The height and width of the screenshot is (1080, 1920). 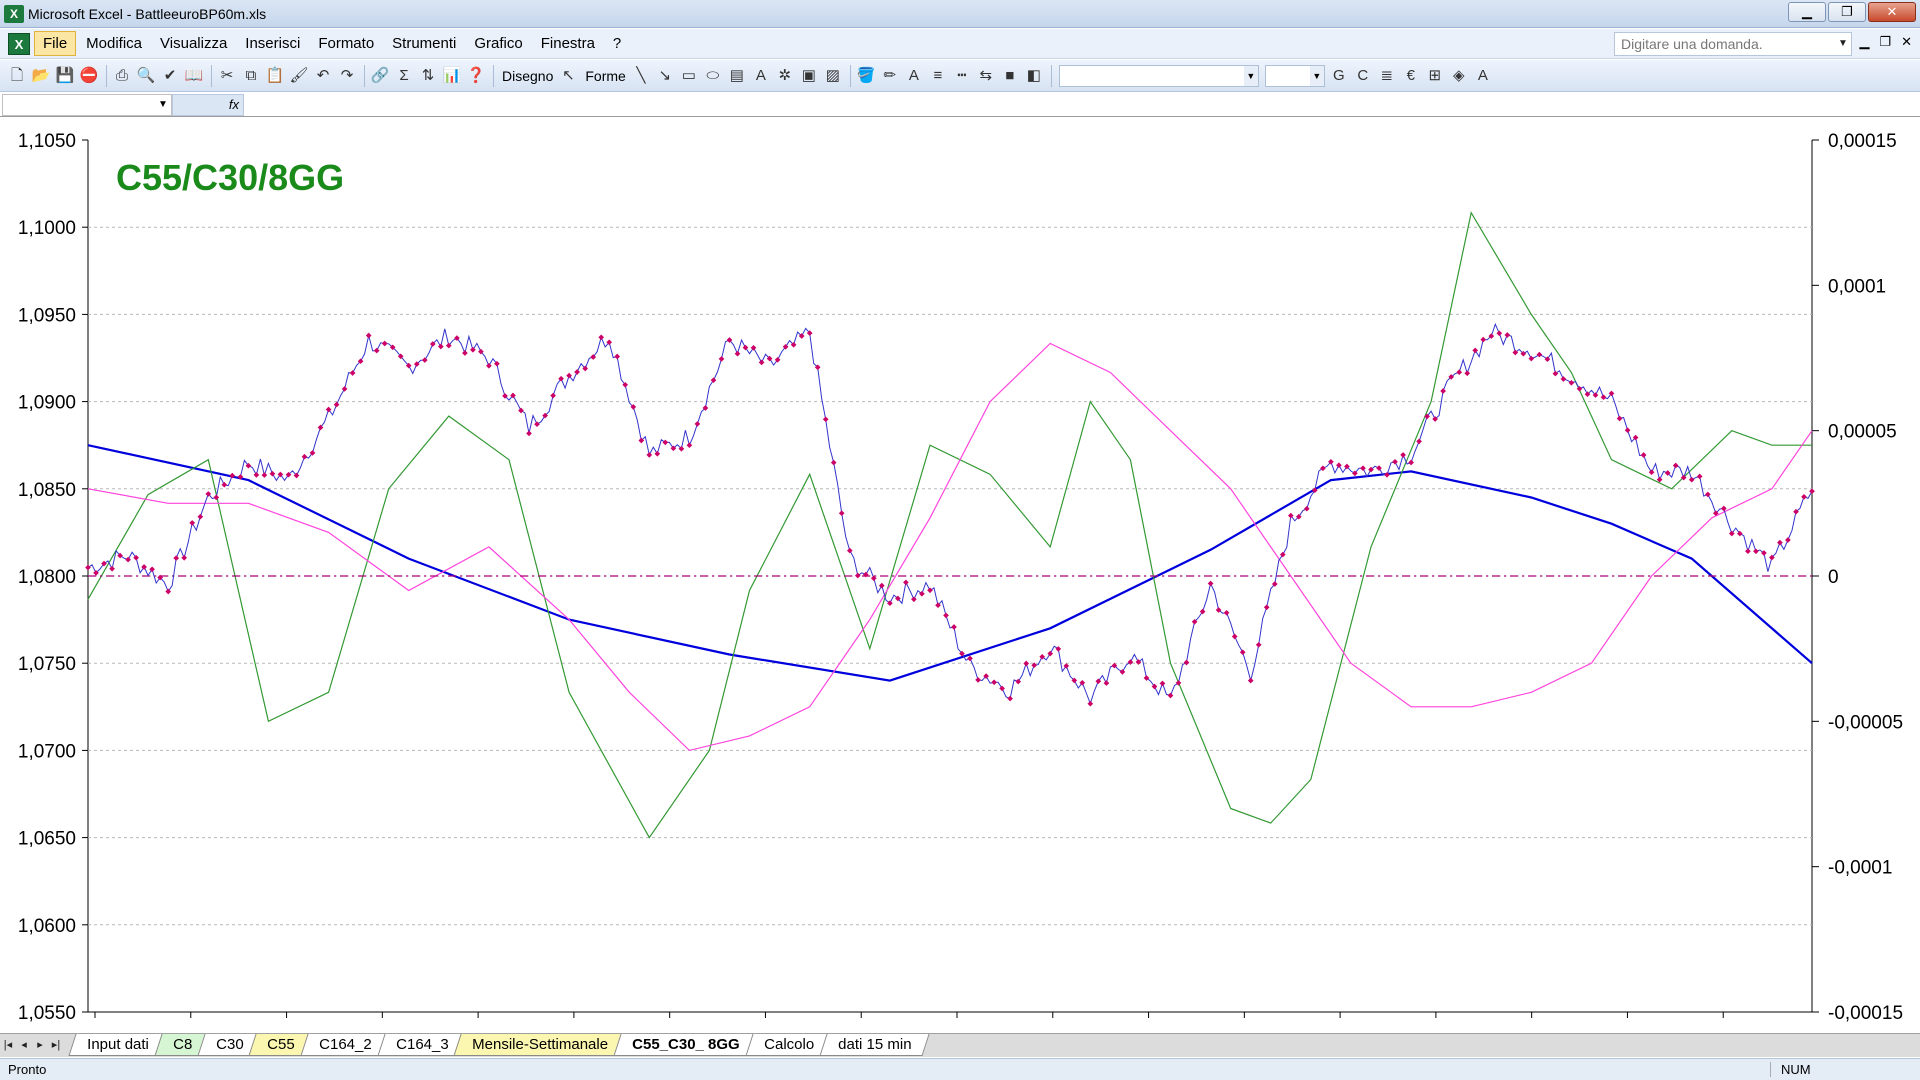 What do you see at coordinates (146, 76) in the screenshot?
I see `print-preview-icon: 🔍` at bounding box center [146, 76].